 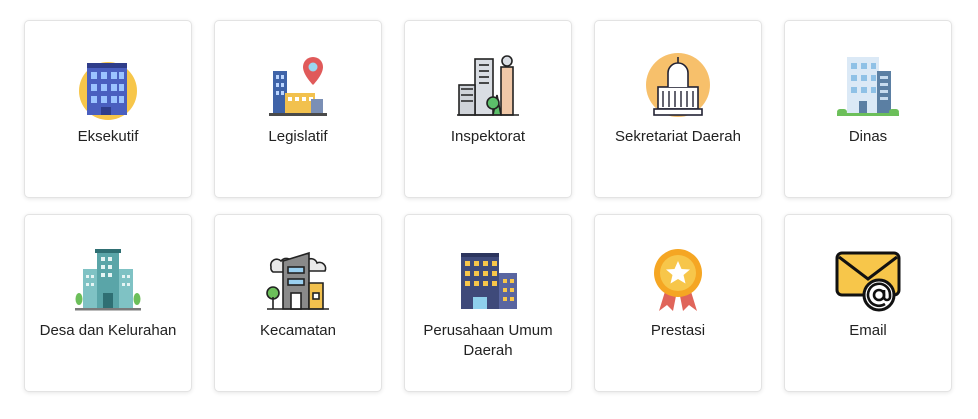 What do you see at coordinates (488, 136) in the screenshot?
I see `card-label: Inspektorat` at bounding box center [488, 136].